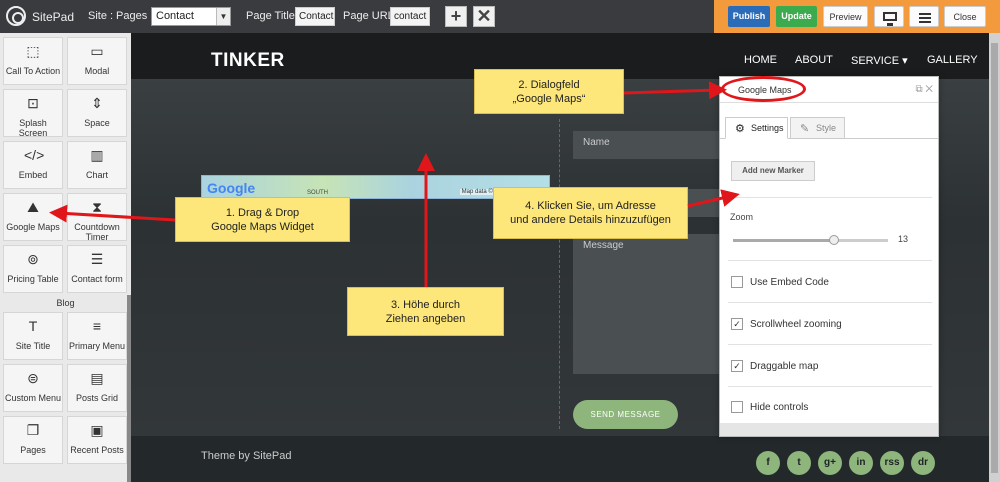 The image size is (1000, 482). What do you see at coordinates (625, 414) in the screenshot?
I see `send-message-button: SEND MESSAGE` at bounding box center [625, 414].